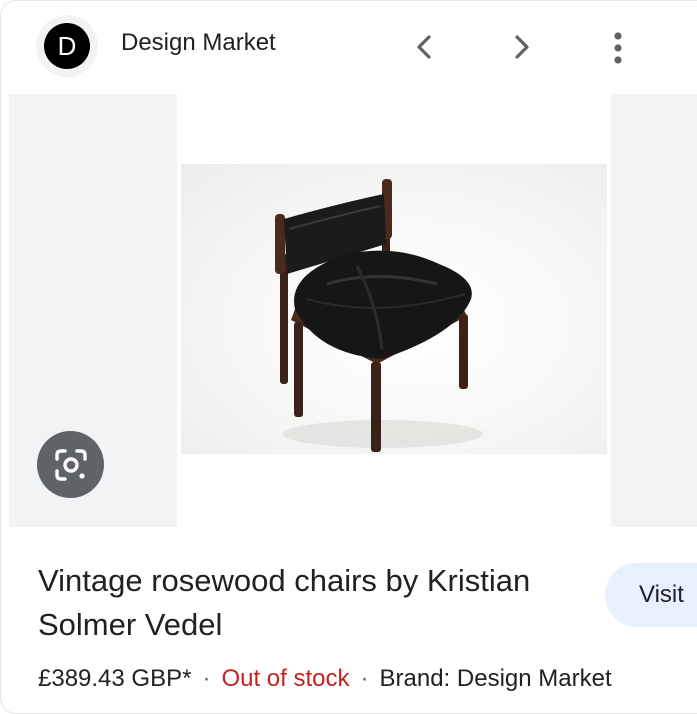 The width and height of the screenshot is (697, 714). Describe the element at coordinates (654, 310) in the screenshot. I see `gallery-side-panel-right` at that location.